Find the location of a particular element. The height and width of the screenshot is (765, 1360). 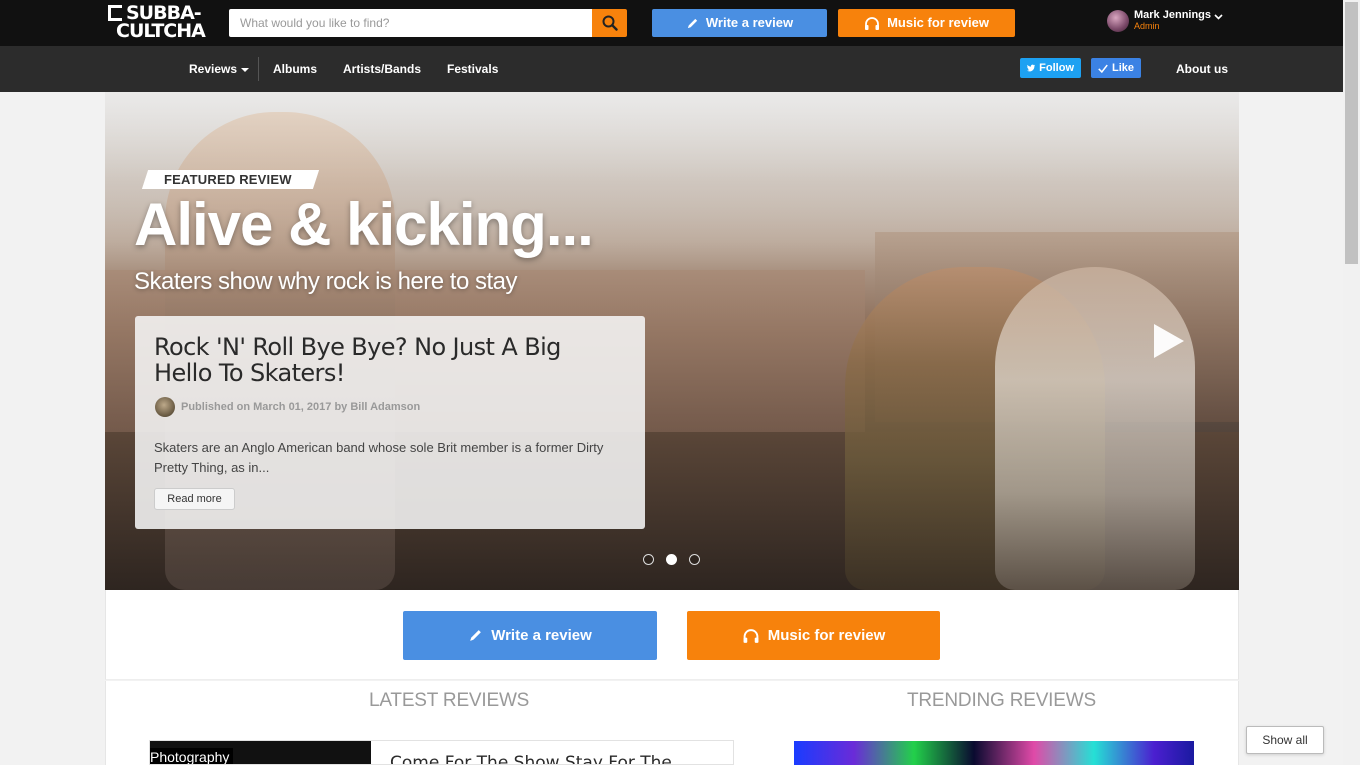

avatar is located at coordinates (1118, 21).